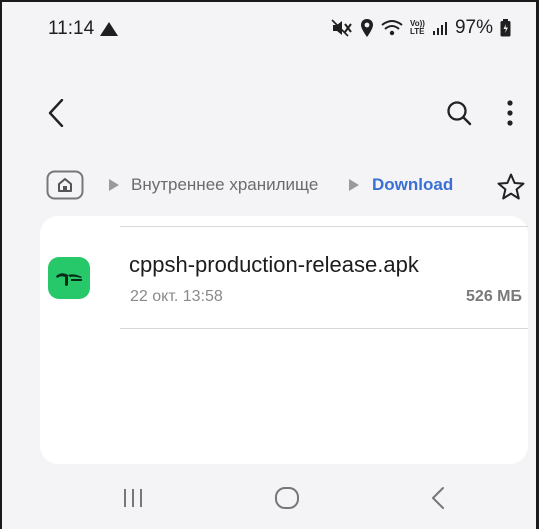 This screenshot has height=529, width=539. What do you see at coordinates (473, 27) in the screenshot?
I see `battery-percent: 97%` at bounding box center [473, 27].